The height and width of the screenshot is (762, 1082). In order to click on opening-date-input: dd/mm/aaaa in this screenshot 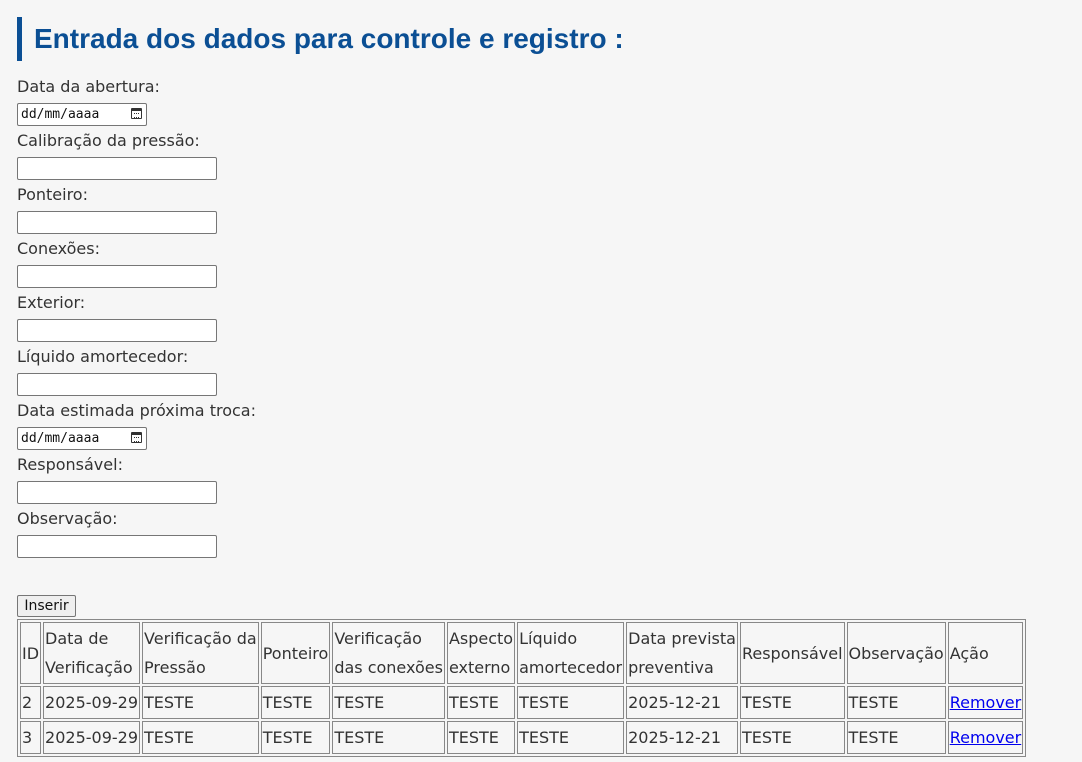, I will do `click(82, 114)`.